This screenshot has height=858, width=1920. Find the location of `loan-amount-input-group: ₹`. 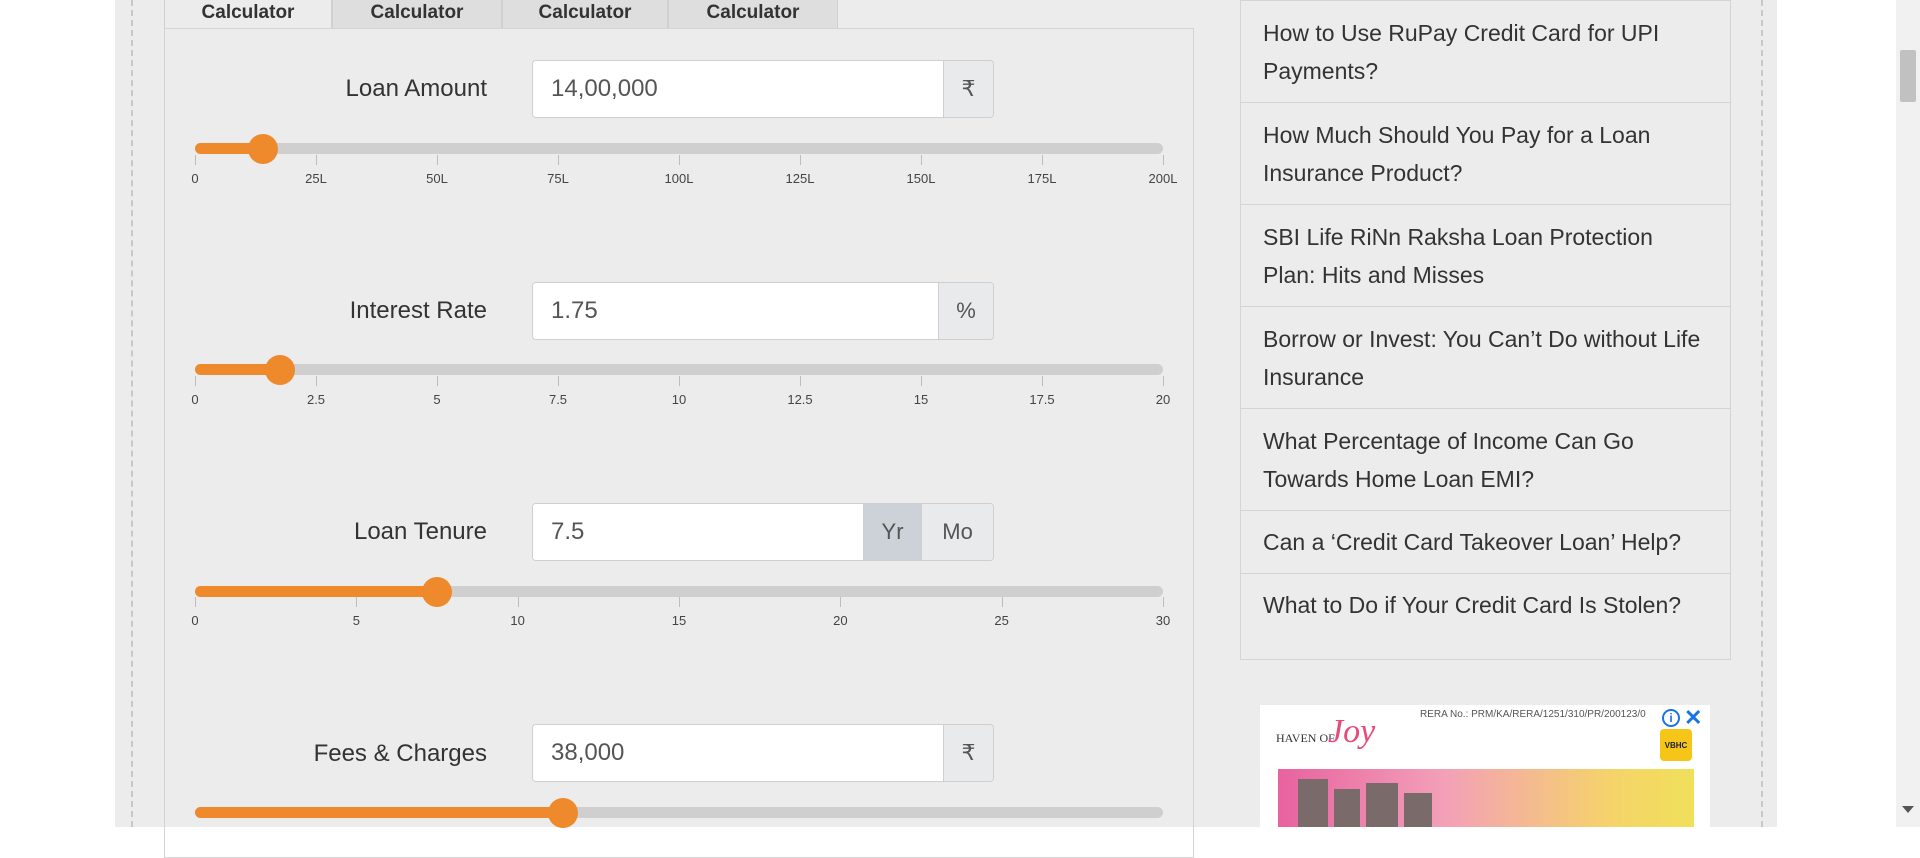

loan-amount-input-group: ₹ is located at coordinates (763, 89).